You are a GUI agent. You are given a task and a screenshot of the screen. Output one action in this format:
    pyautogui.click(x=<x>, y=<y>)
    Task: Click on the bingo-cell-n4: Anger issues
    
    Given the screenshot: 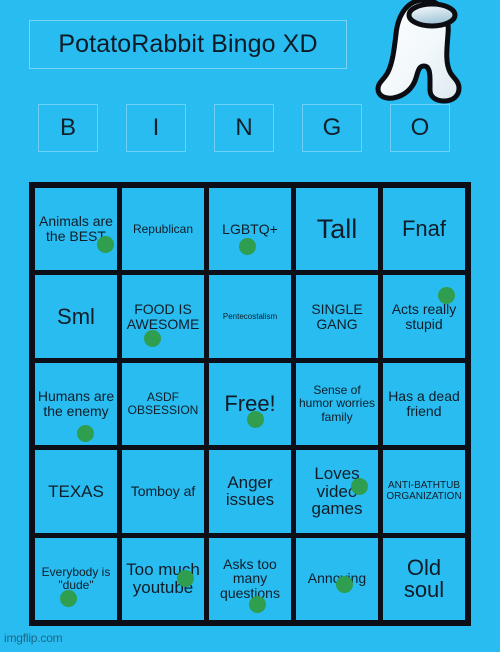 What is the action you would take?
    pyautogui.click(x=250, y=491)
    